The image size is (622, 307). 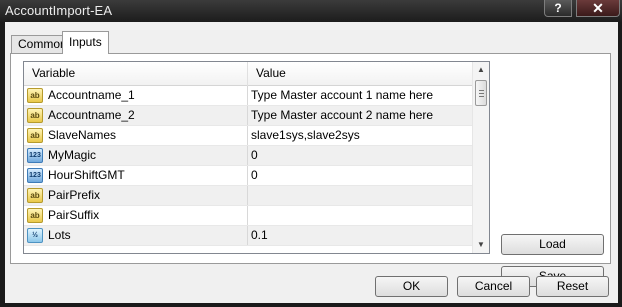 I want to click on variable-value: Type Master account 2 name here, so click(x=361, y=115).